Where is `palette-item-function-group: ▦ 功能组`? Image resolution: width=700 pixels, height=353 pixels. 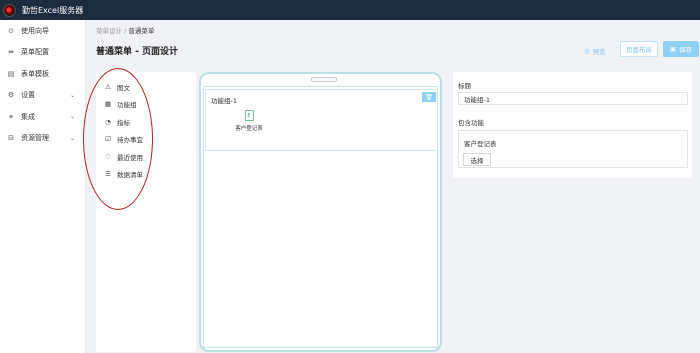
palette-item-function-group: ▦ 功能组 is located at coordinates (146, 105).